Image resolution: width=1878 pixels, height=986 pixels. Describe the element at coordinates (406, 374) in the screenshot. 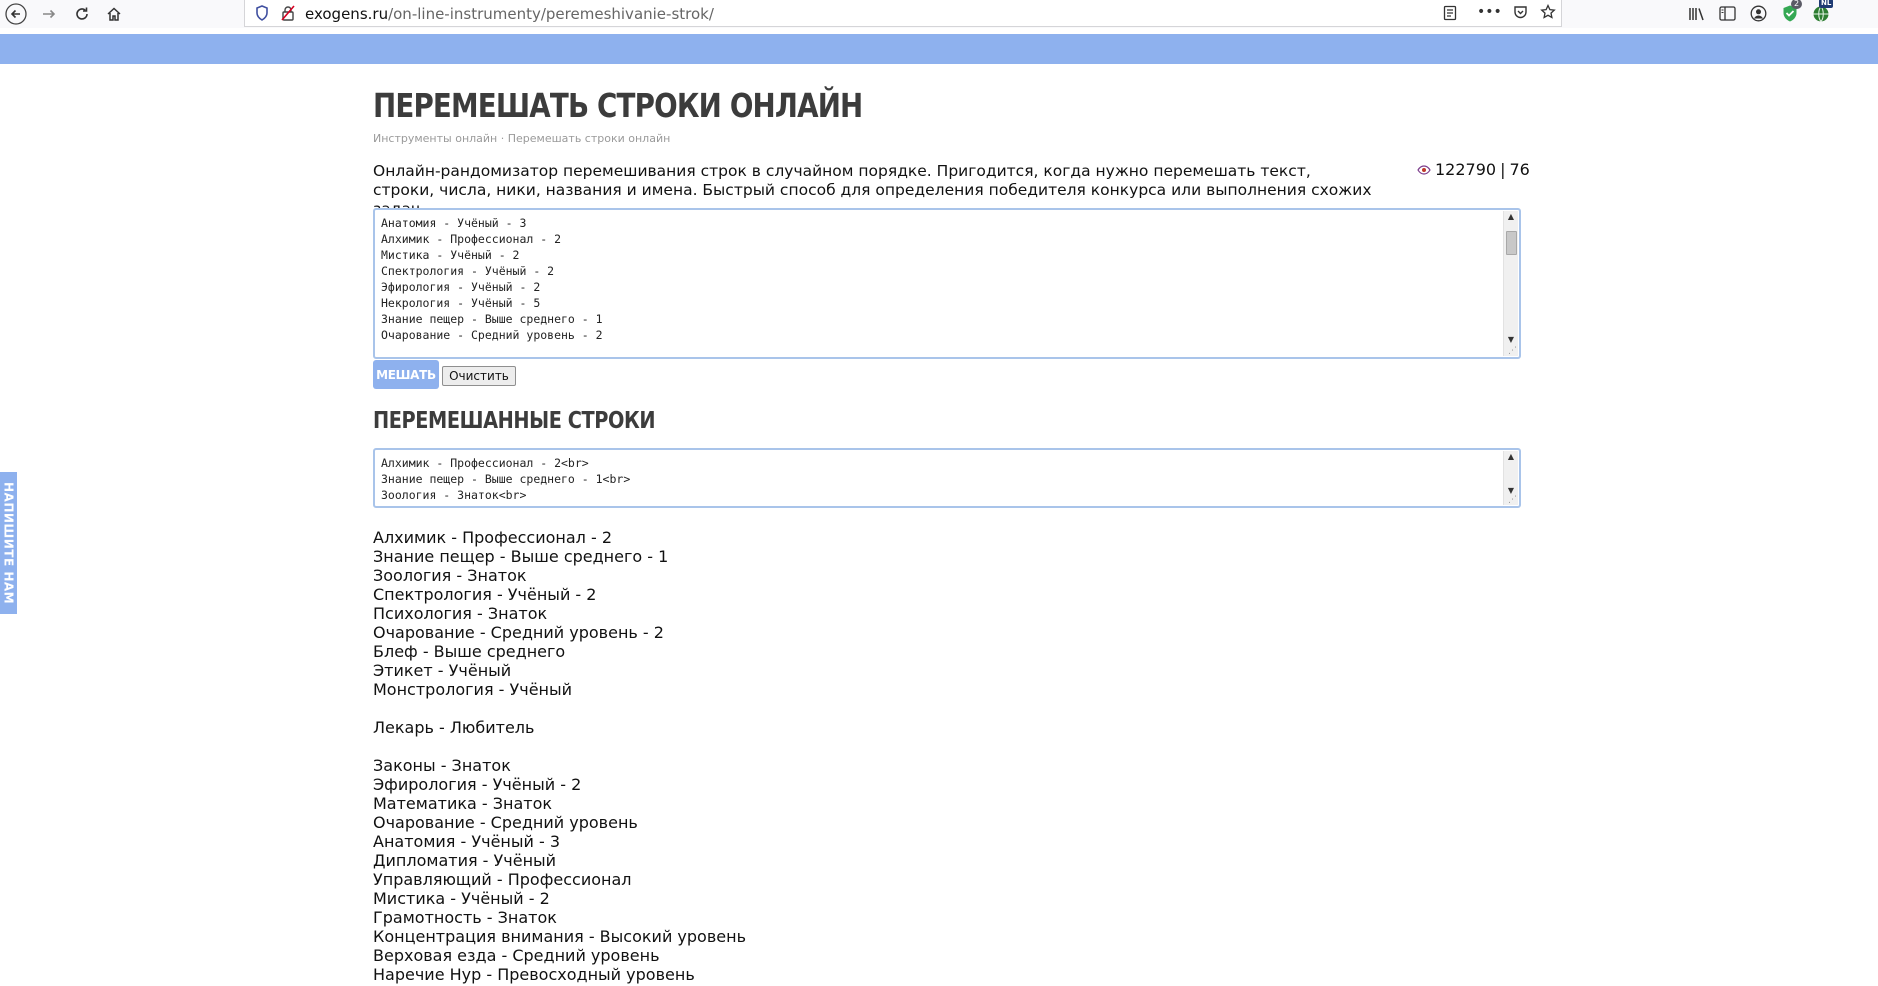

I see `mix-button: МЕШАТЬ` at that location.